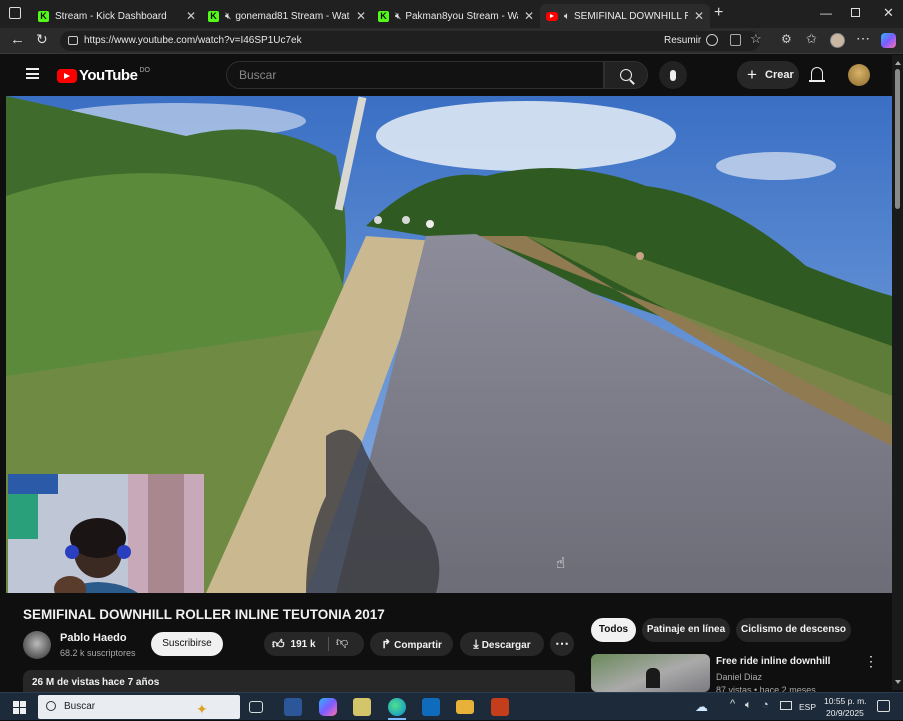  What do you see at coordinates (793, 630) in the screenshot?
I see `chip-ciclismo-de-descenso: Ciclismo de descenso` at bounding box center [793, 630].